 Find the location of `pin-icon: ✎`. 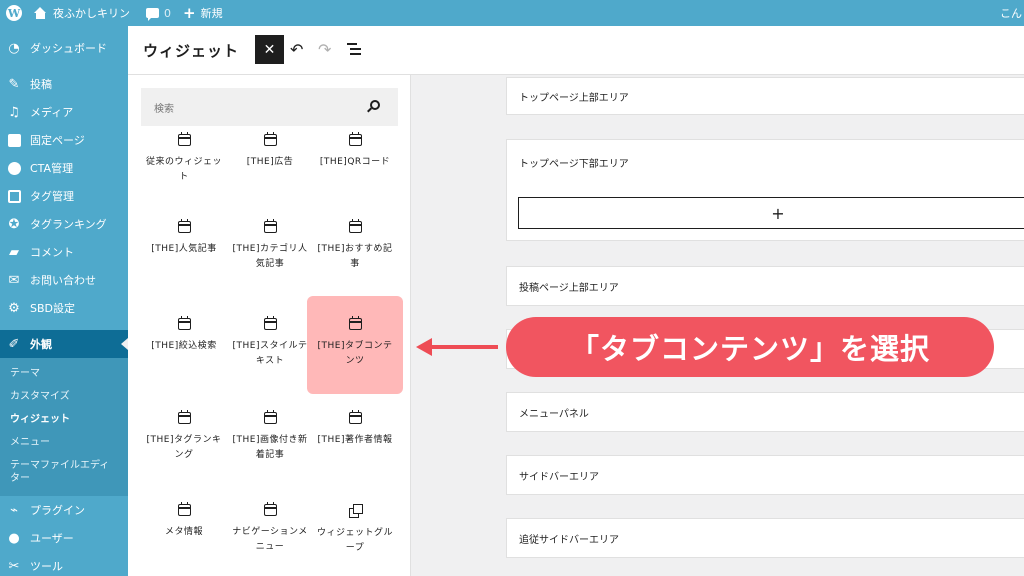

pin-icon: ✎ is located at coordinates (14, 84).